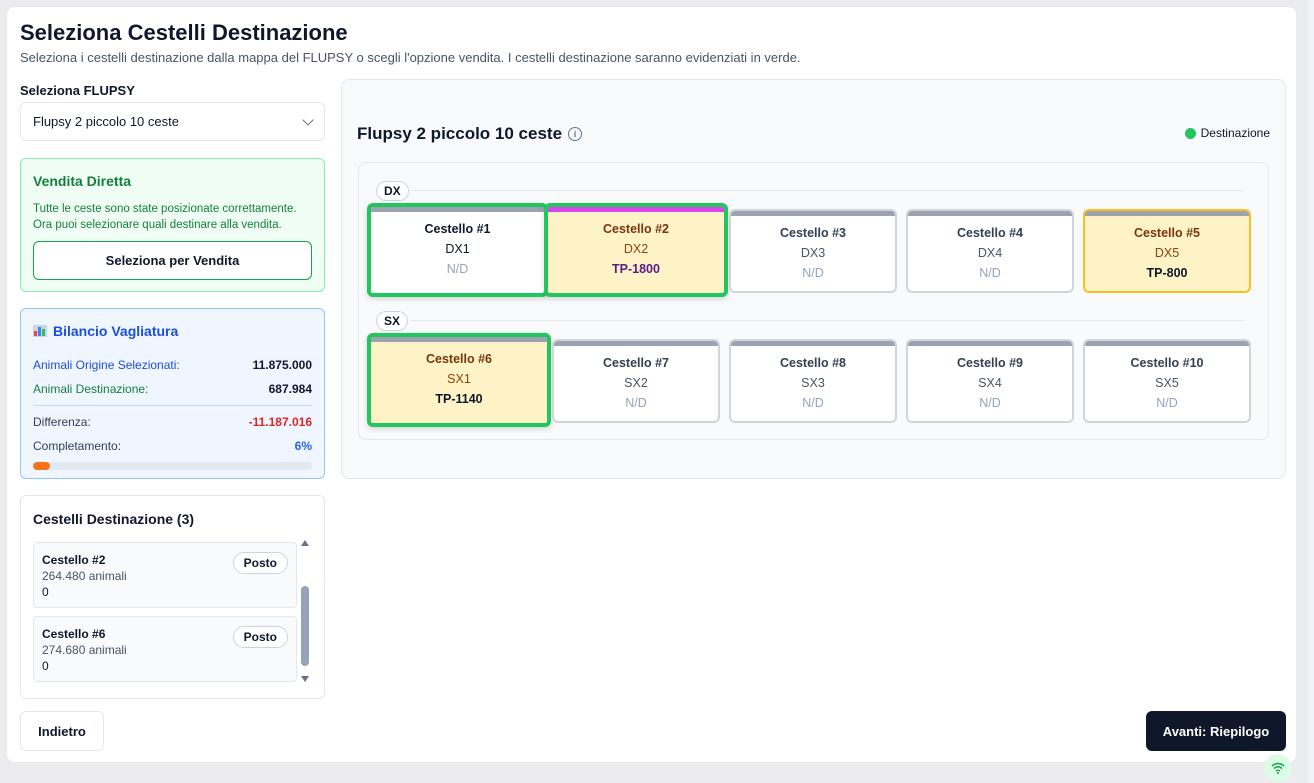 The width and height of the screenshot is (1314, 783). I want to click on flupsy-select-label: Seleziona FLUPSY, so click(77, 90).